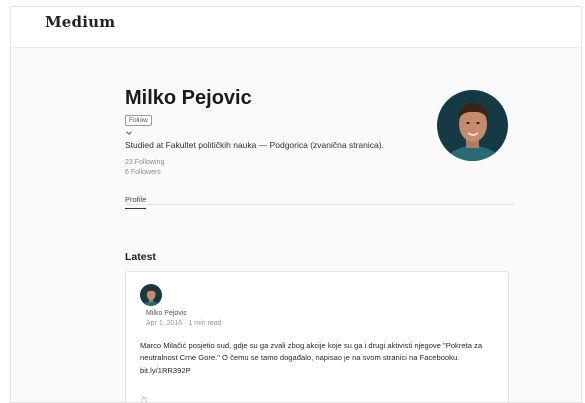 Image resolution: width=585 pixels, height=403 pixels. What do you see at coordinates (205, 323) in the screenshot?
I see `read-time: 1 min read` at bounding box center [205, 323].